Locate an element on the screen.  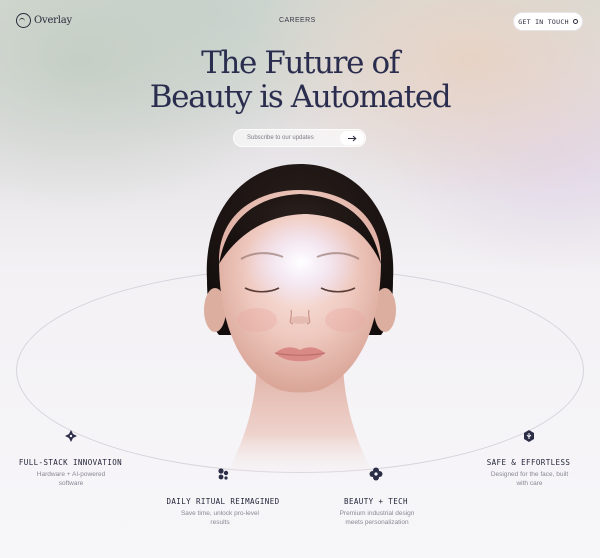
feature-title: FULL-STACK INNOVATION is located at coordinates (70, 462).